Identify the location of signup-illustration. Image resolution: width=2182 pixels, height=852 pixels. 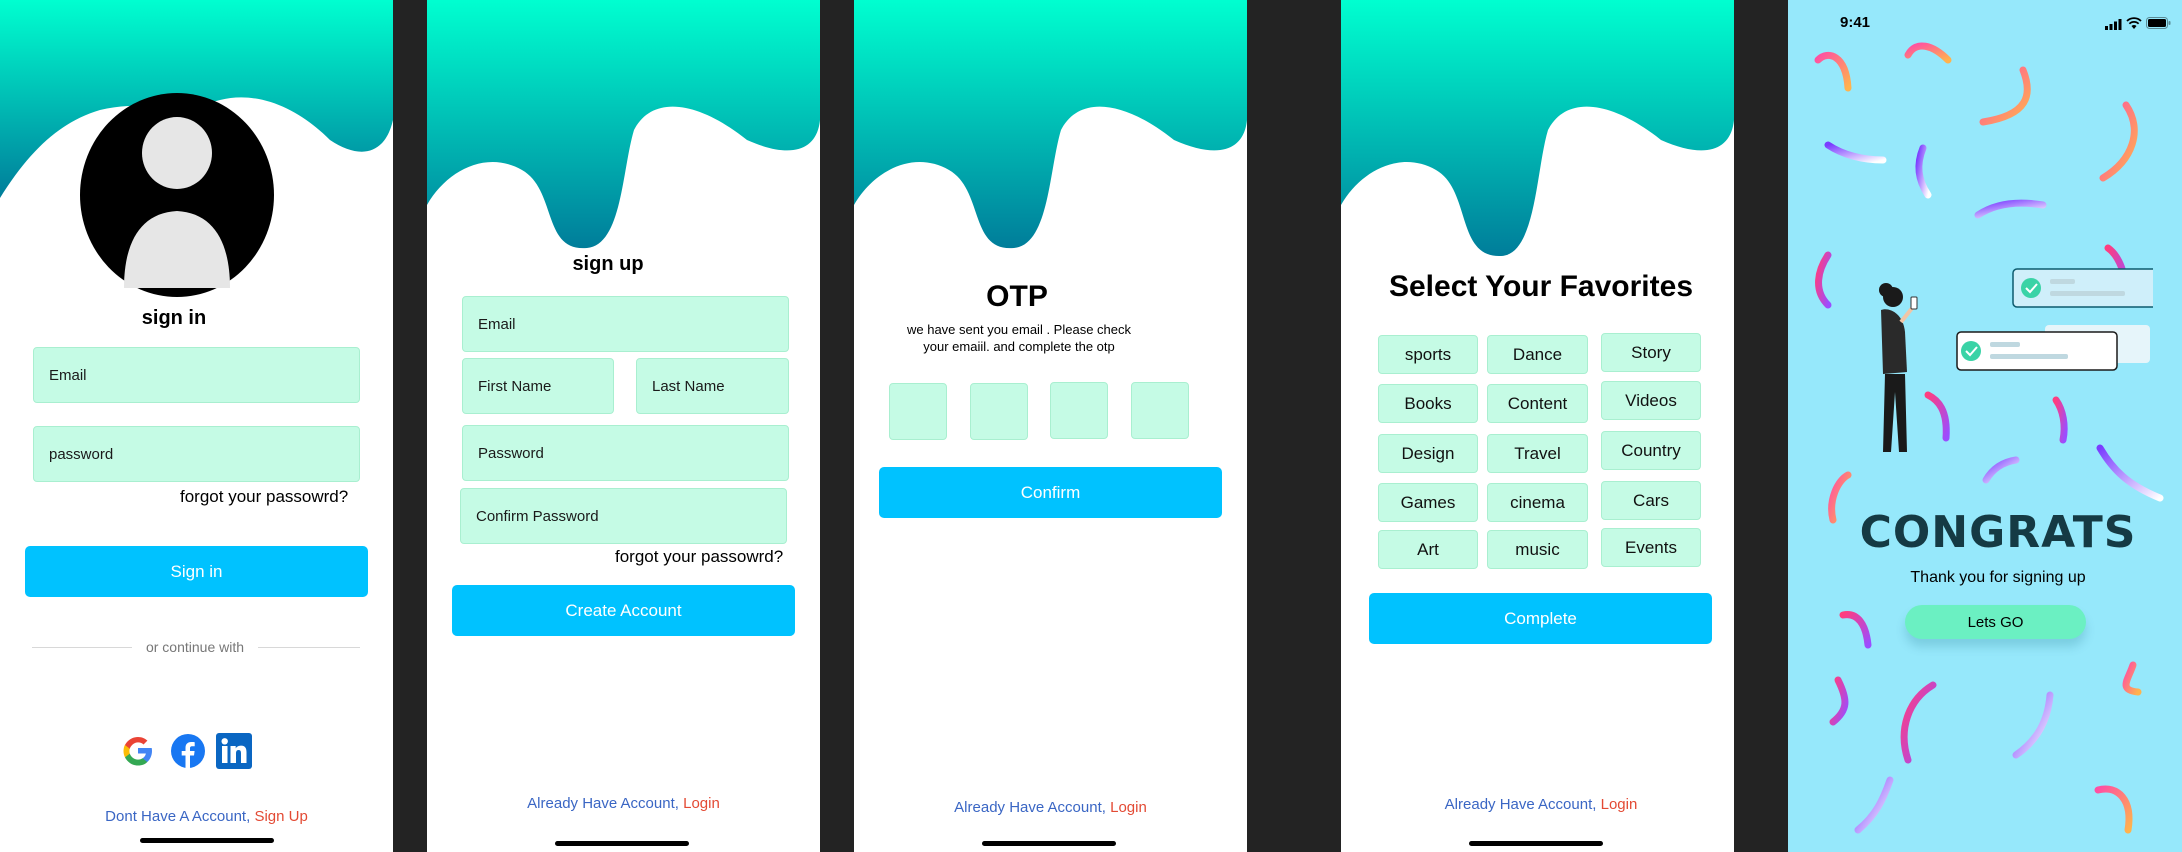
(2016, 360).